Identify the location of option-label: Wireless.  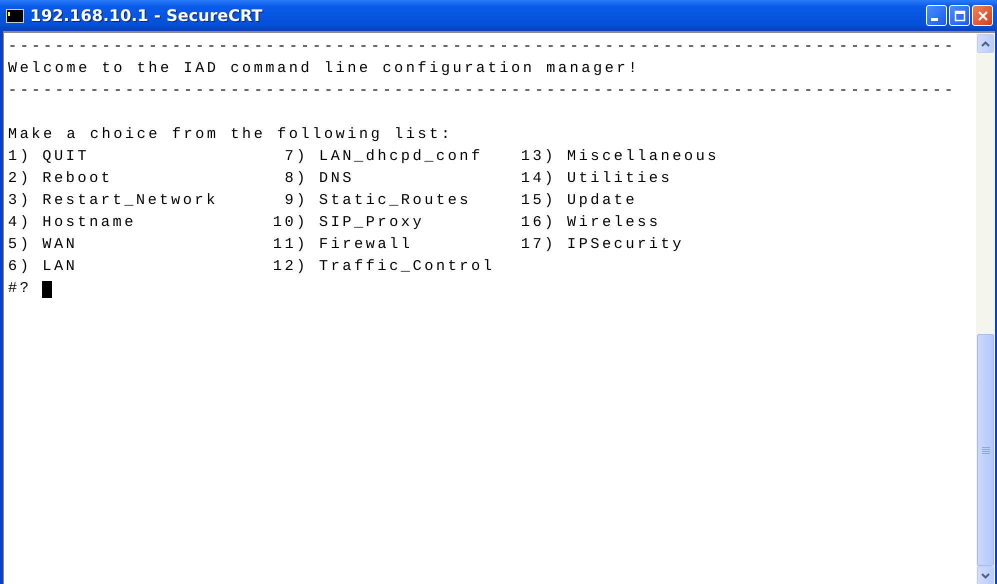
(614, 223).